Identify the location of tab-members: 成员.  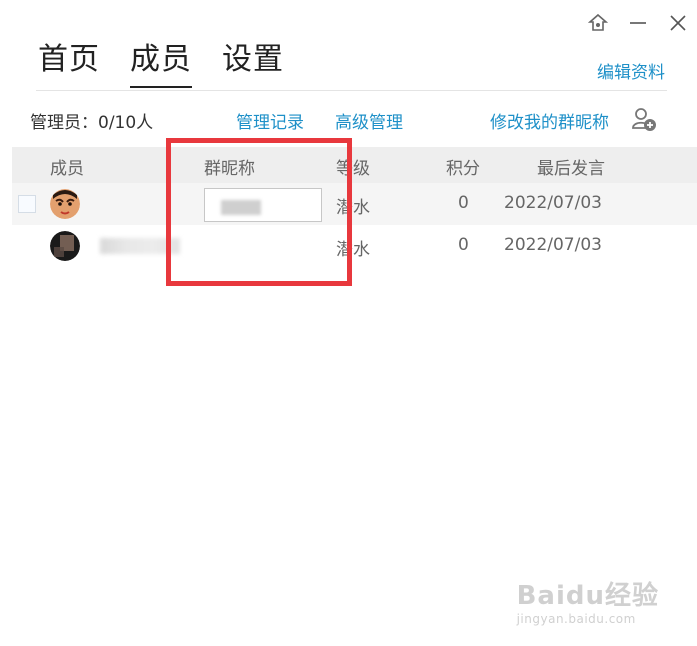
(161, 64).